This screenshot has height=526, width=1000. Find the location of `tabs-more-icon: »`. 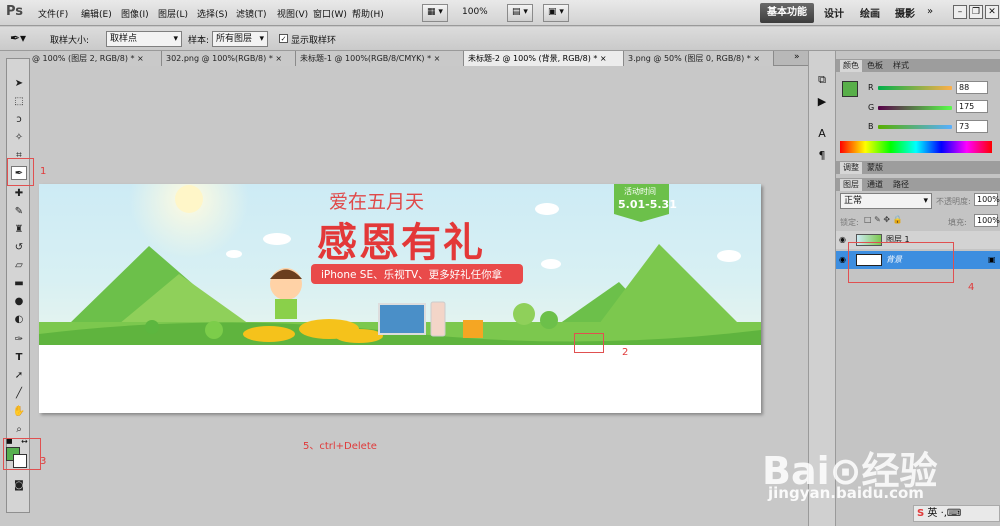

tabs-more-icon: » is located at coordinates (797, 57).